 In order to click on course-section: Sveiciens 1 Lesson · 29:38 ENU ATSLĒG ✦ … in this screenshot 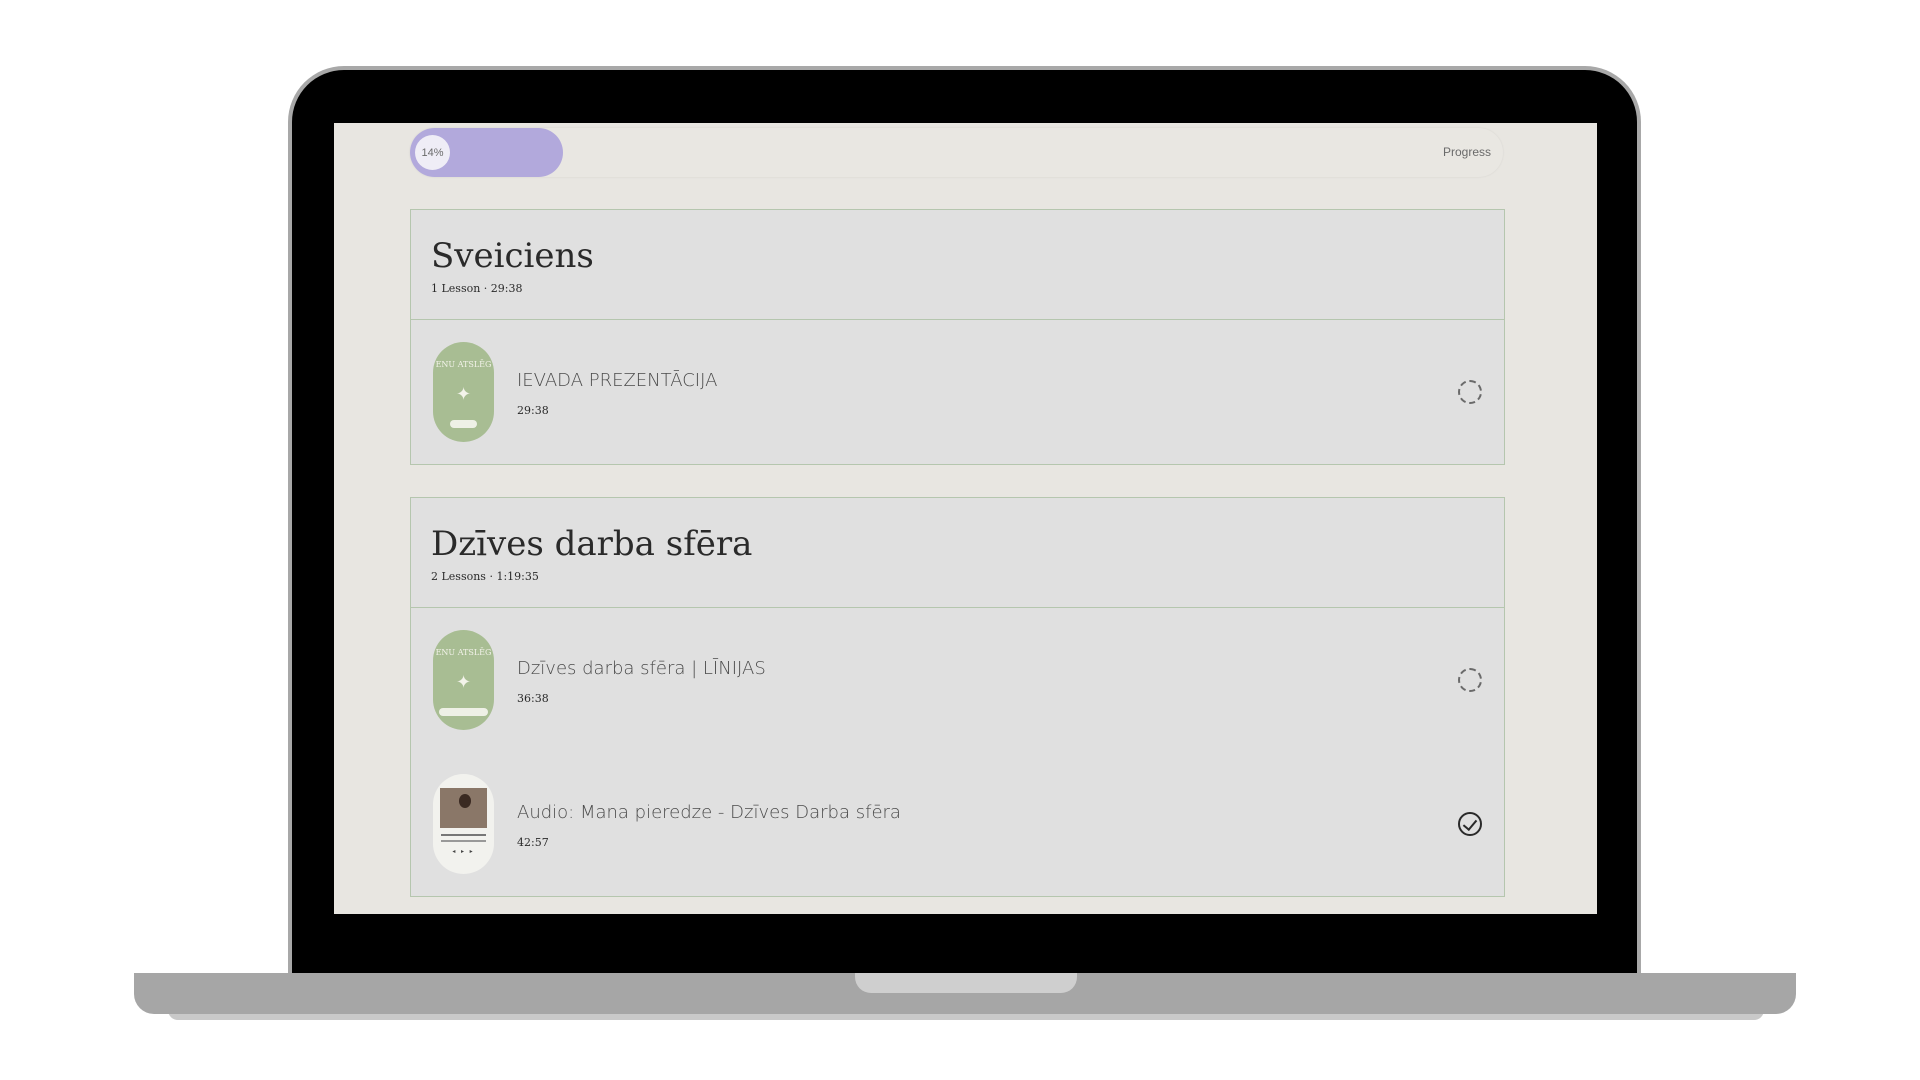, I will do `click(957, 337)`.